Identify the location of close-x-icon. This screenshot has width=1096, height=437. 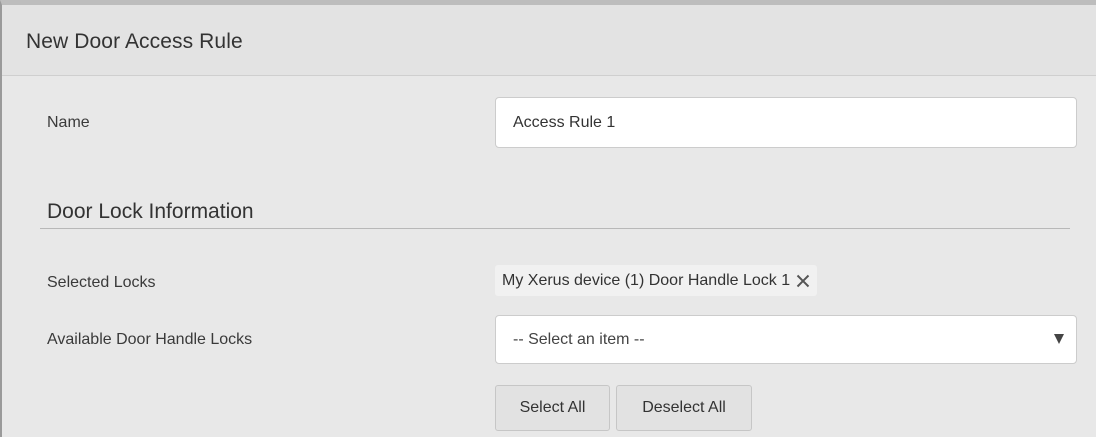
(803, 281).